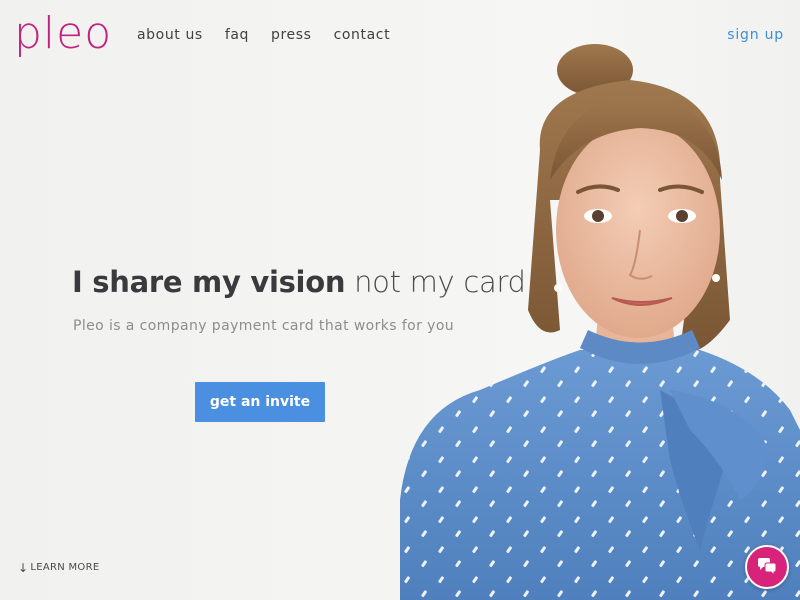  What do you see at coordinates (23, 567) in the screenshot?
I see `down-arrow-icon: ↓` at bounding box center [23, 567].